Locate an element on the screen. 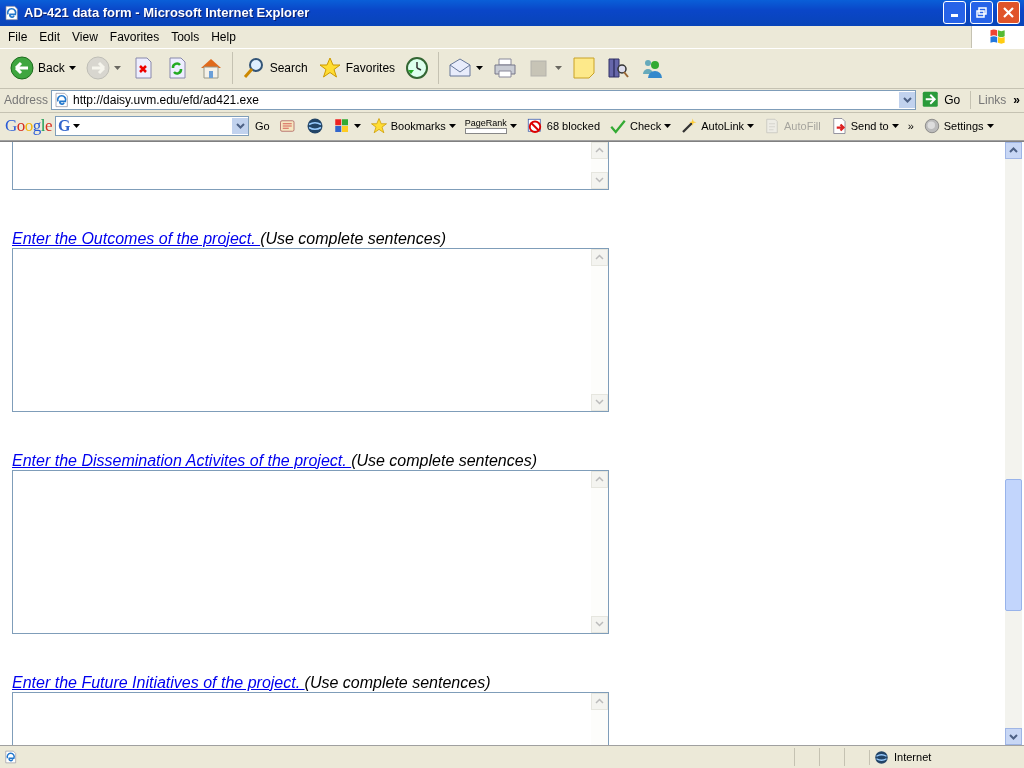 This screenshot has height=768, width=1024. menu-item: View is located at coordinates (85, 36).